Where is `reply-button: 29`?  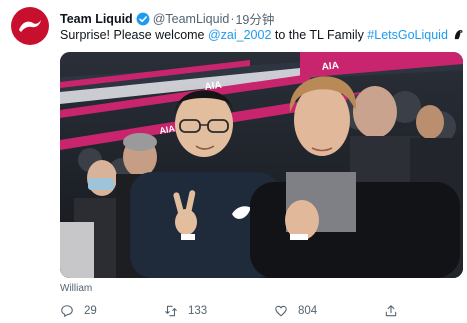
reply-button: 29 is located at coordinates (78, 311).